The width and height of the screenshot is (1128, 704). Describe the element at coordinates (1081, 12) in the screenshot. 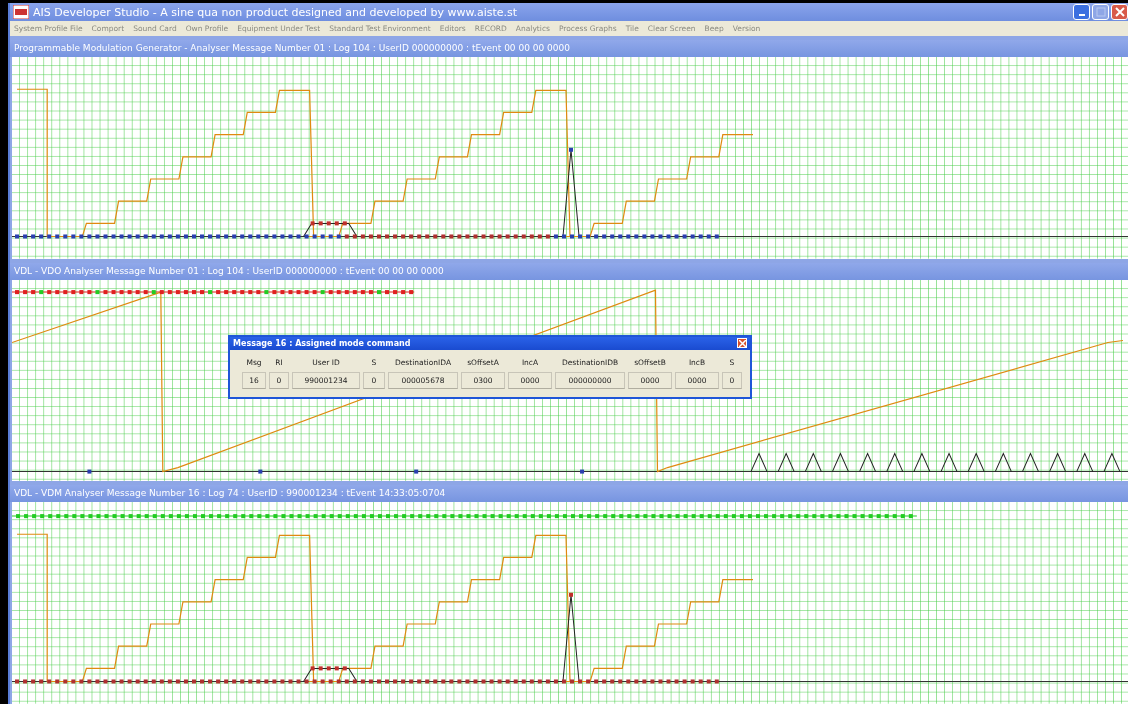

I see `minimize-button` at that location.